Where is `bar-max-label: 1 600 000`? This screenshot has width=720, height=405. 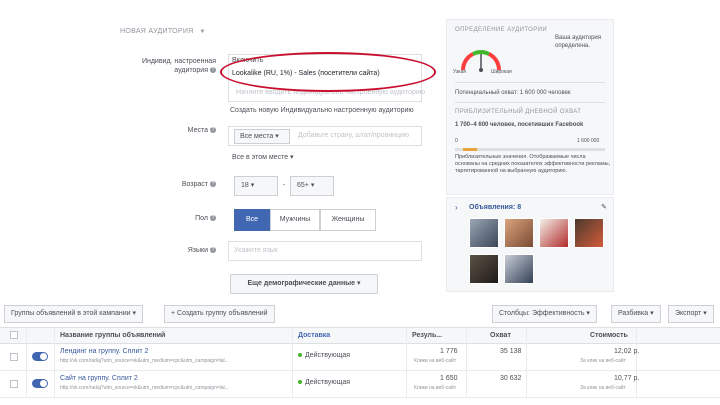
bar-max-label: 1 600 000 is located at coordinates (588, 141).